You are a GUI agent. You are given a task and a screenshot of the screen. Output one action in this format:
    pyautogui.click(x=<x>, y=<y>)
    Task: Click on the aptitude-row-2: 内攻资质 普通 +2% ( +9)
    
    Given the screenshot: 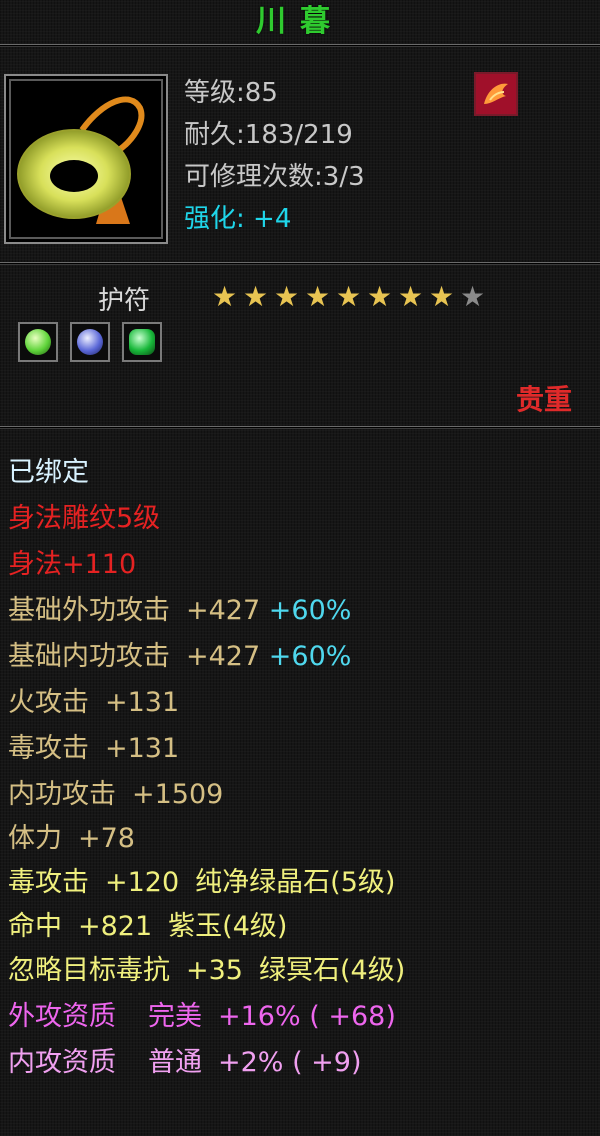 What is the action you would take?
    pyautogui.click(x=185, y=1063)
    